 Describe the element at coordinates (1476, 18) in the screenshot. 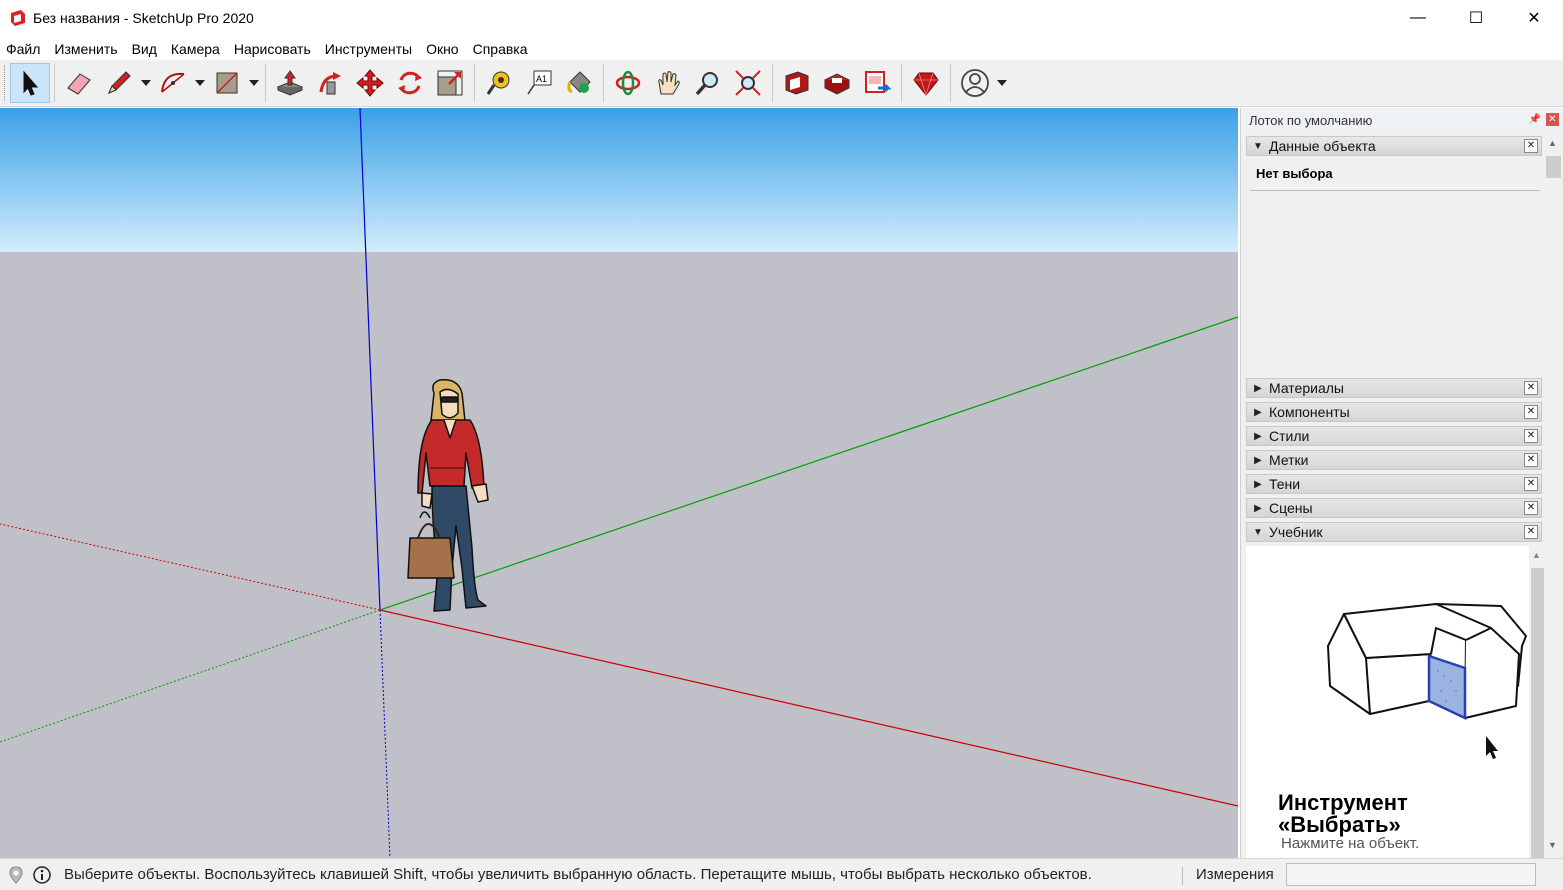

I see `maximize-button: ☐` at that location.